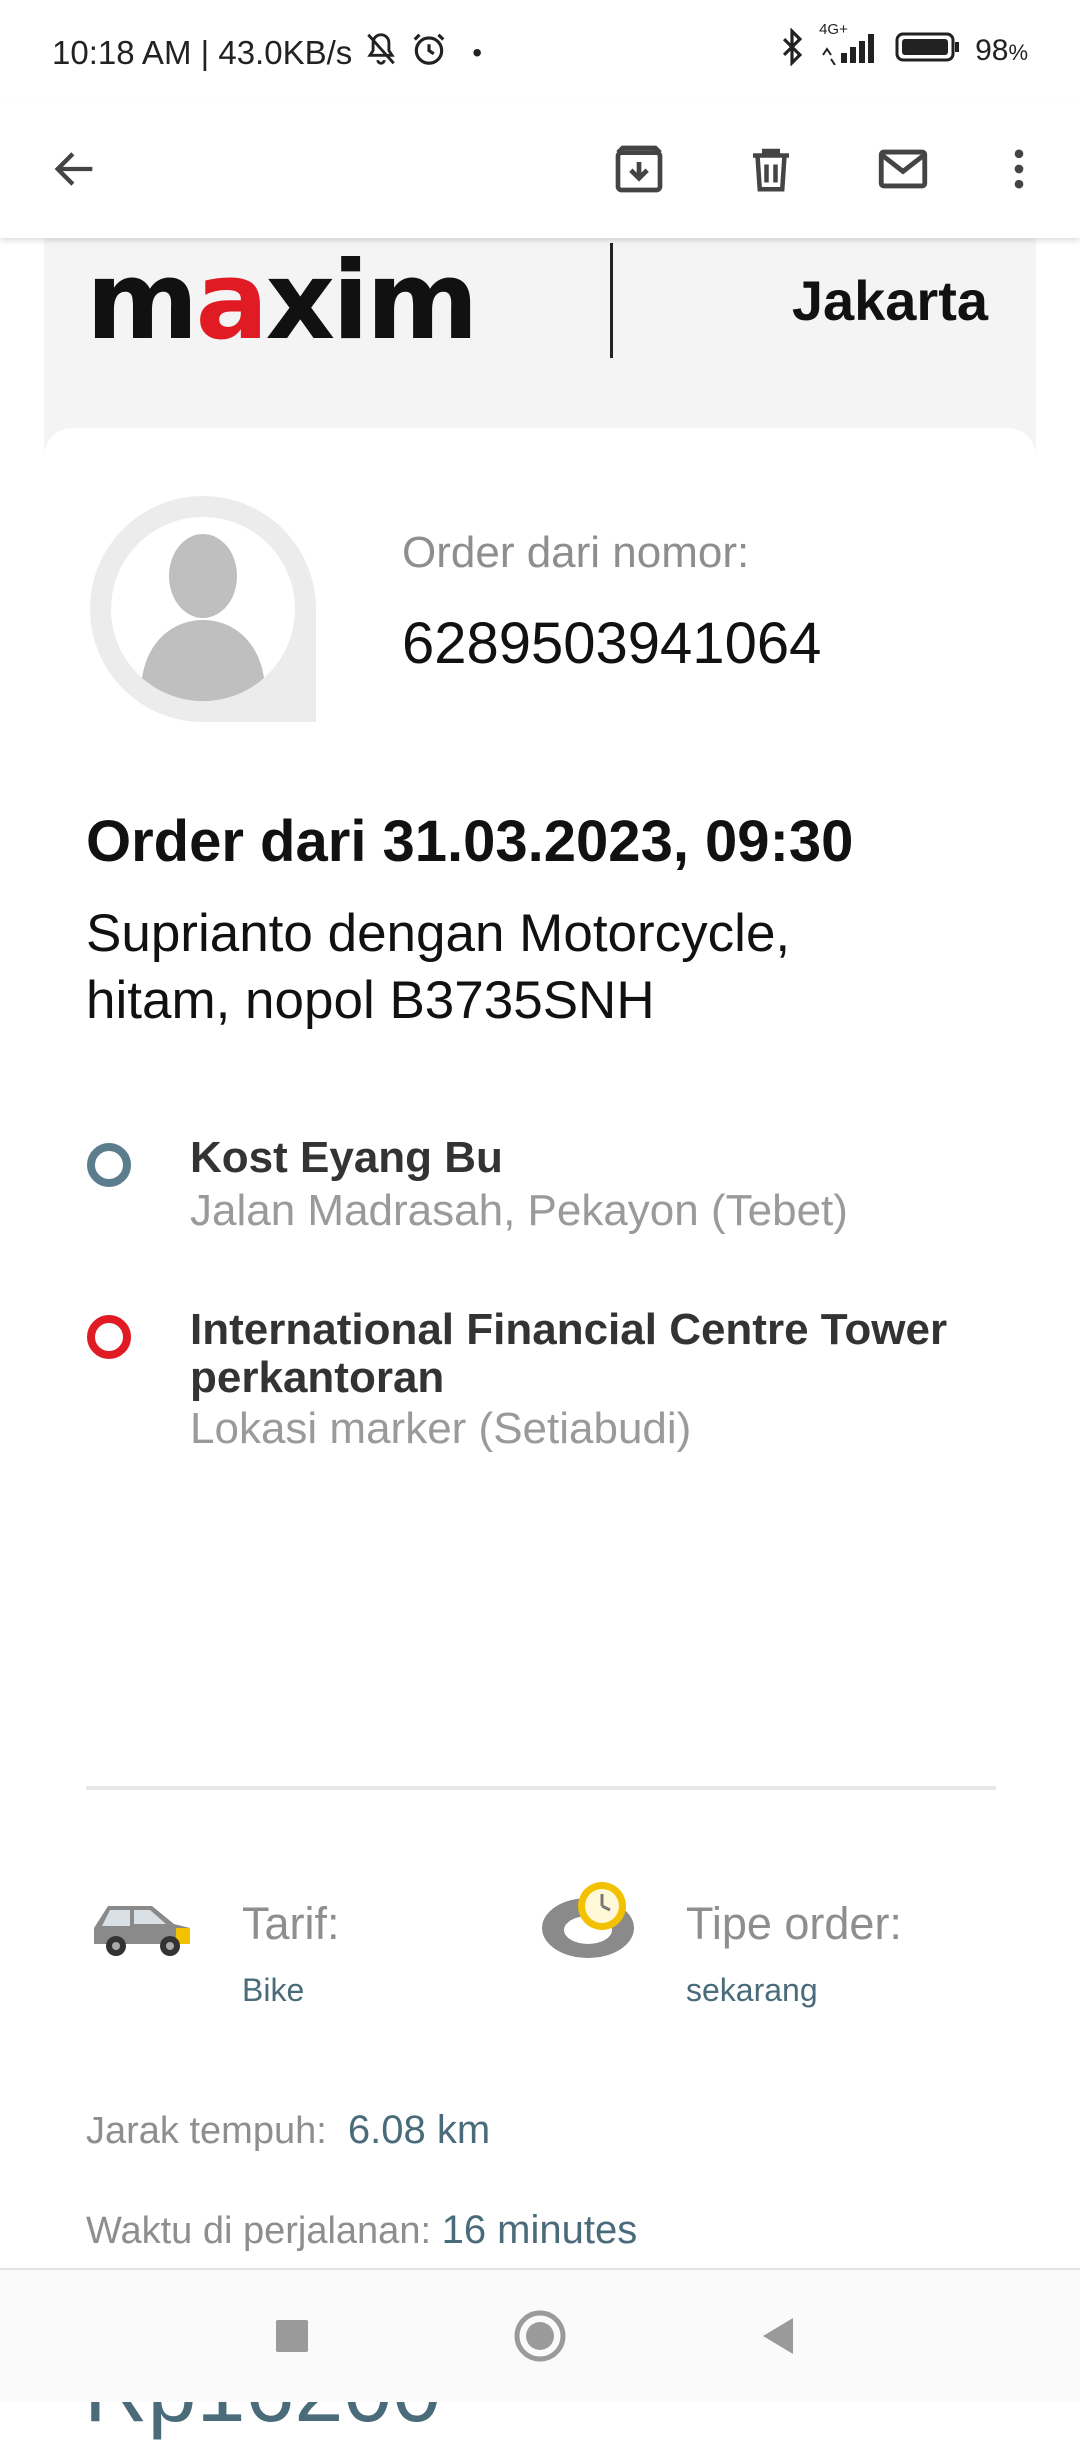 This screenshot has height=2442, width=1080. Describe the element at coordinates (206, 2131) in the screenshot. I see `distance-label: Jarak tempuh:` at that location.